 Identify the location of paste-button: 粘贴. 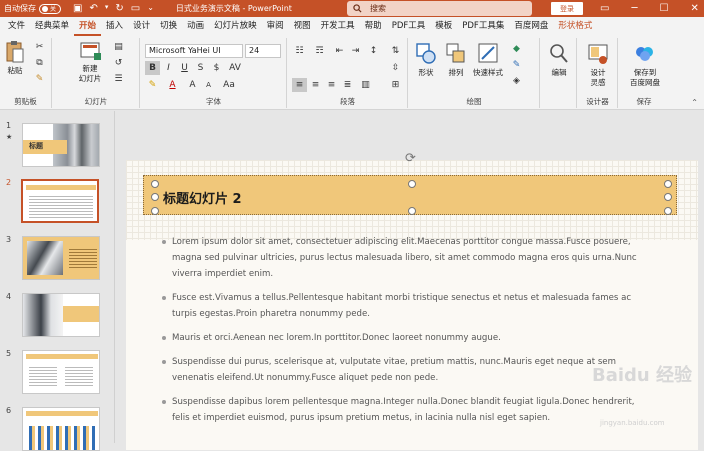
(15, 58).